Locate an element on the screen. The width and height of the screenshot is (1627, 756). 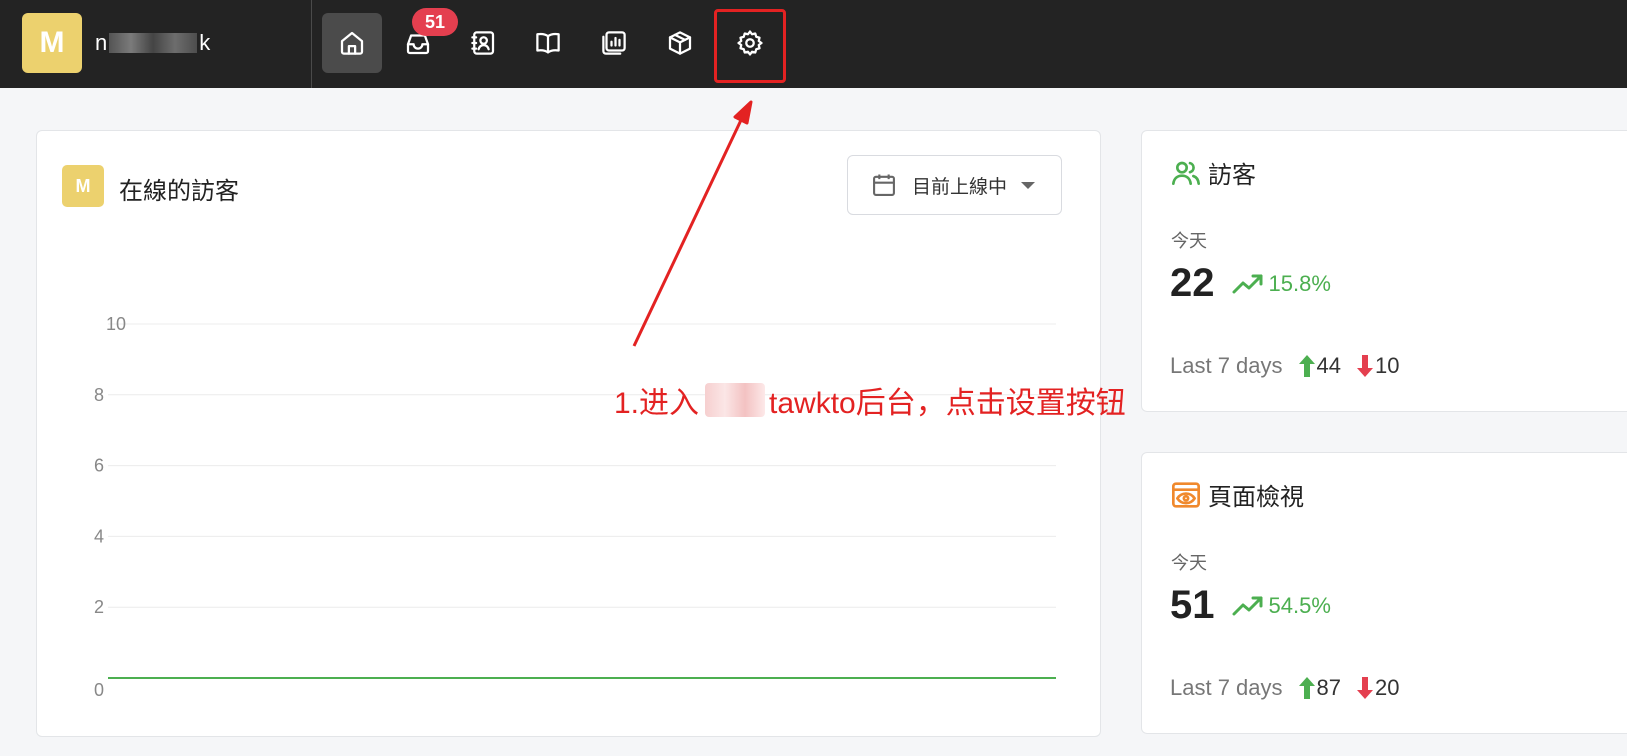
annotation-suffix: tawkto后台，点击设置按钮 is located at coordinates (947, 403).